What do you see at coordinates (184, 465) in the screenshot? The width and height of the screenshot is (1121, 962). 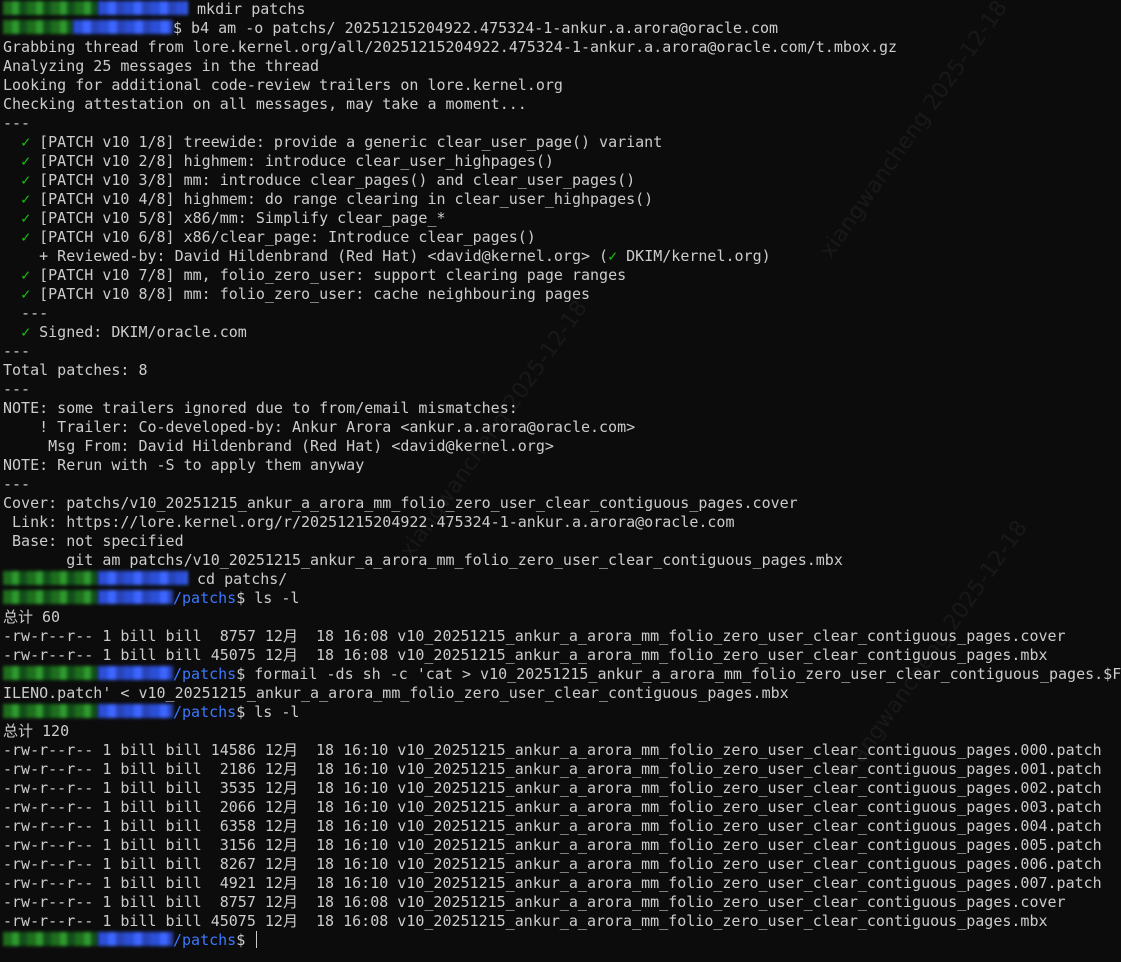 I see `output-line: NOTE: Rerun with -S to apply them anyway` at bounding box center [184, 465].